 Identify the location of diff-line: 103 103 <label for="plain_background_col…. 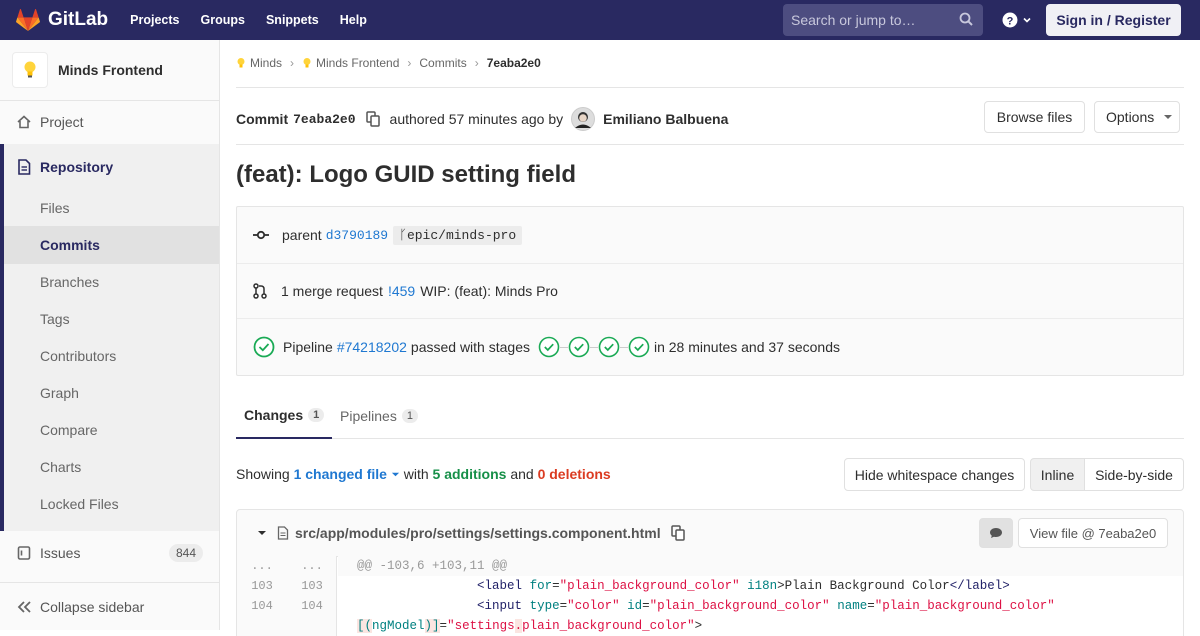
(710, 586).